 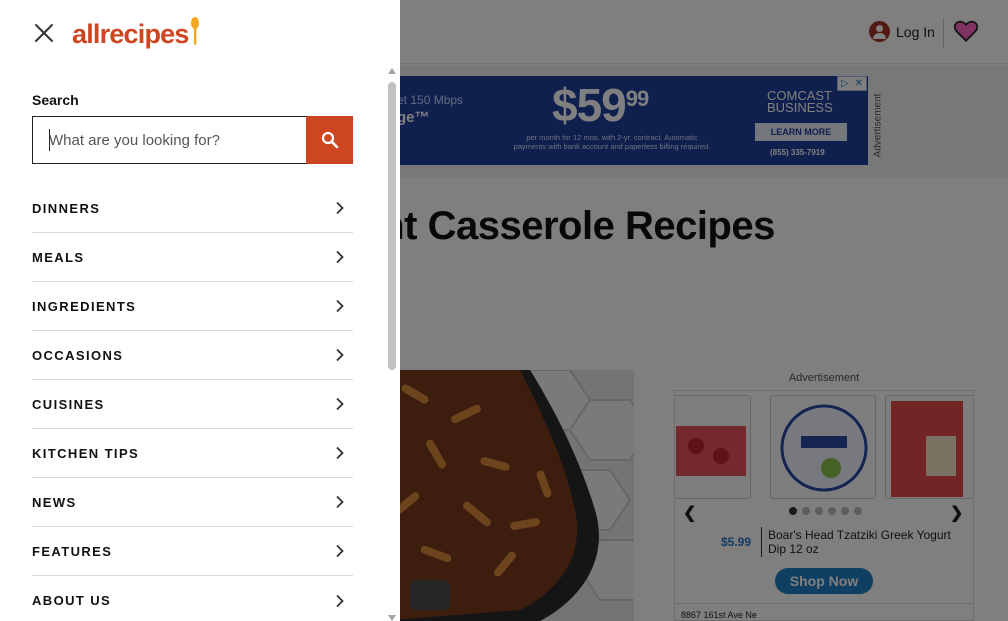 I want to click on search-icon, so click(x=329, y=140).